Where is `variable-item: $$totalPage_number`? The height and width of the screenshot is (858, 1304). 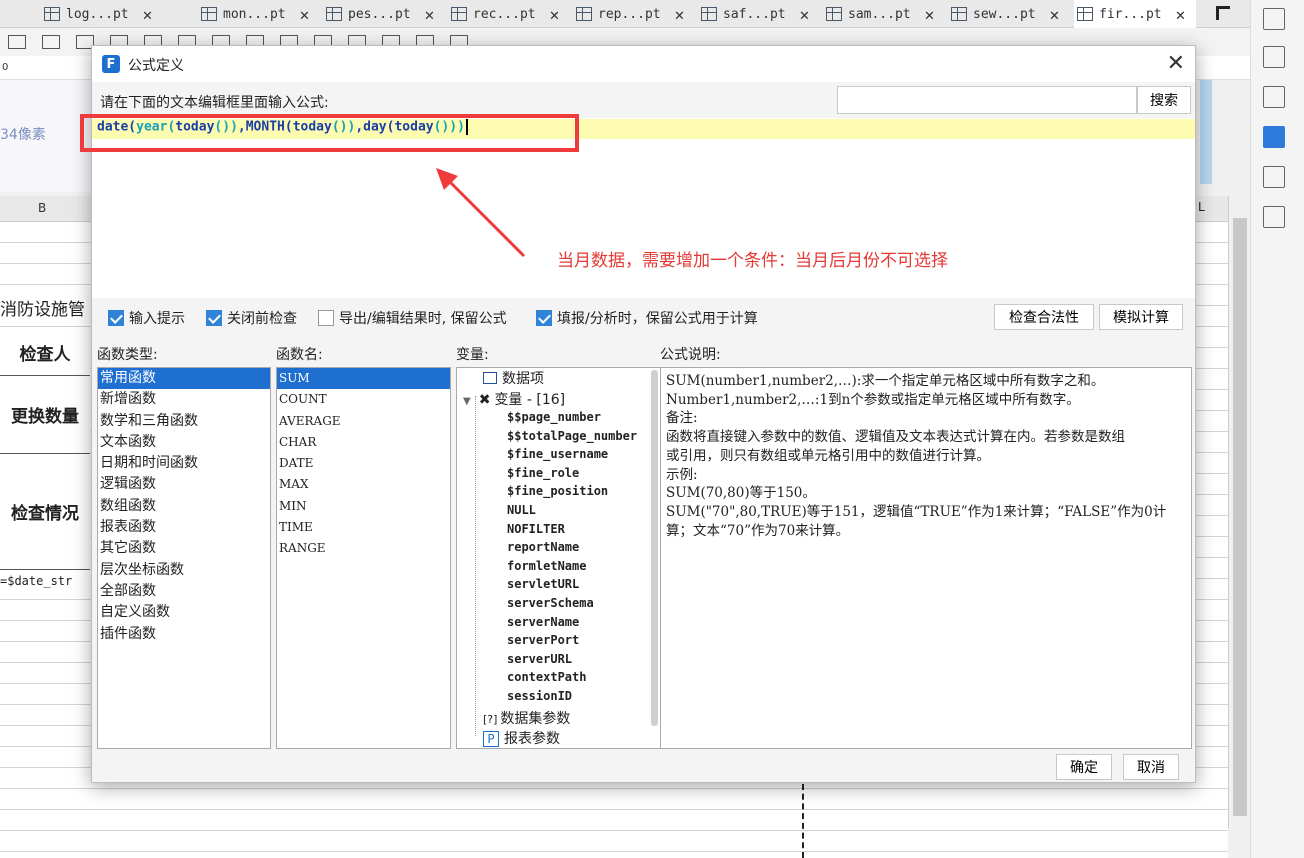 variable-item: $$totalPage_number is located at coordinates (572, 436).